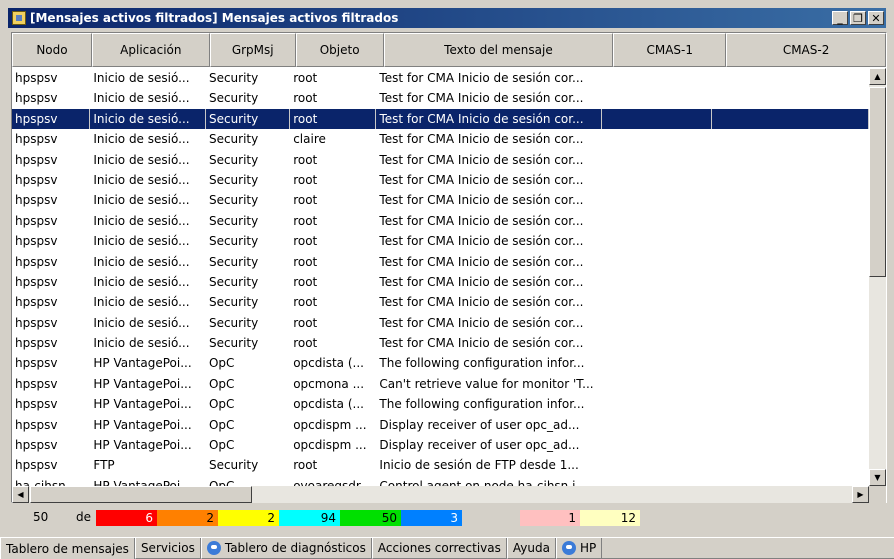 Image resolution: width=894 pixels, height=559 pixels. Describe the element at coordinates (126, 518) in the screenshot. I see `severity-count-badge: 6` at that location.